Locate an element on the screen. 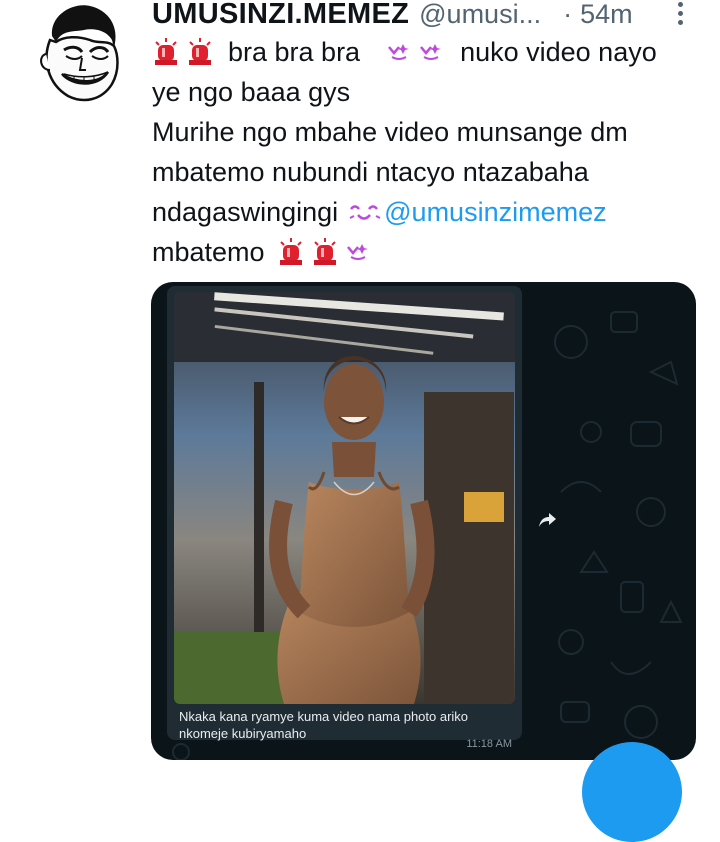 The image size is (720, 842). tweet-text-segment: bra bra bra is located at coordinates (294, 52).